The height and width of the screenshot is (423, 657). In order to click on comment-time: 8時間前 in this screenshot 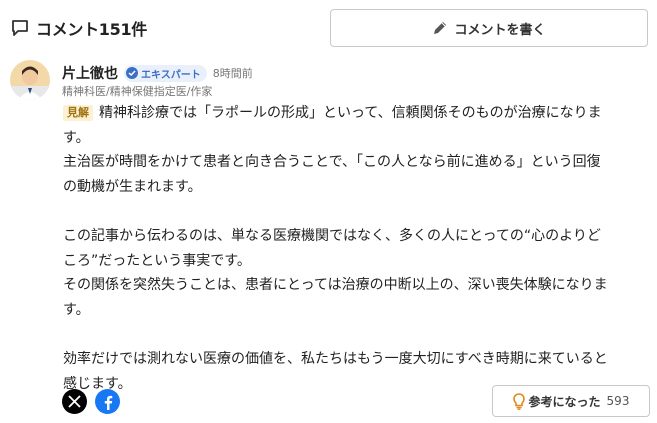, I will do `click(232, 73)`.